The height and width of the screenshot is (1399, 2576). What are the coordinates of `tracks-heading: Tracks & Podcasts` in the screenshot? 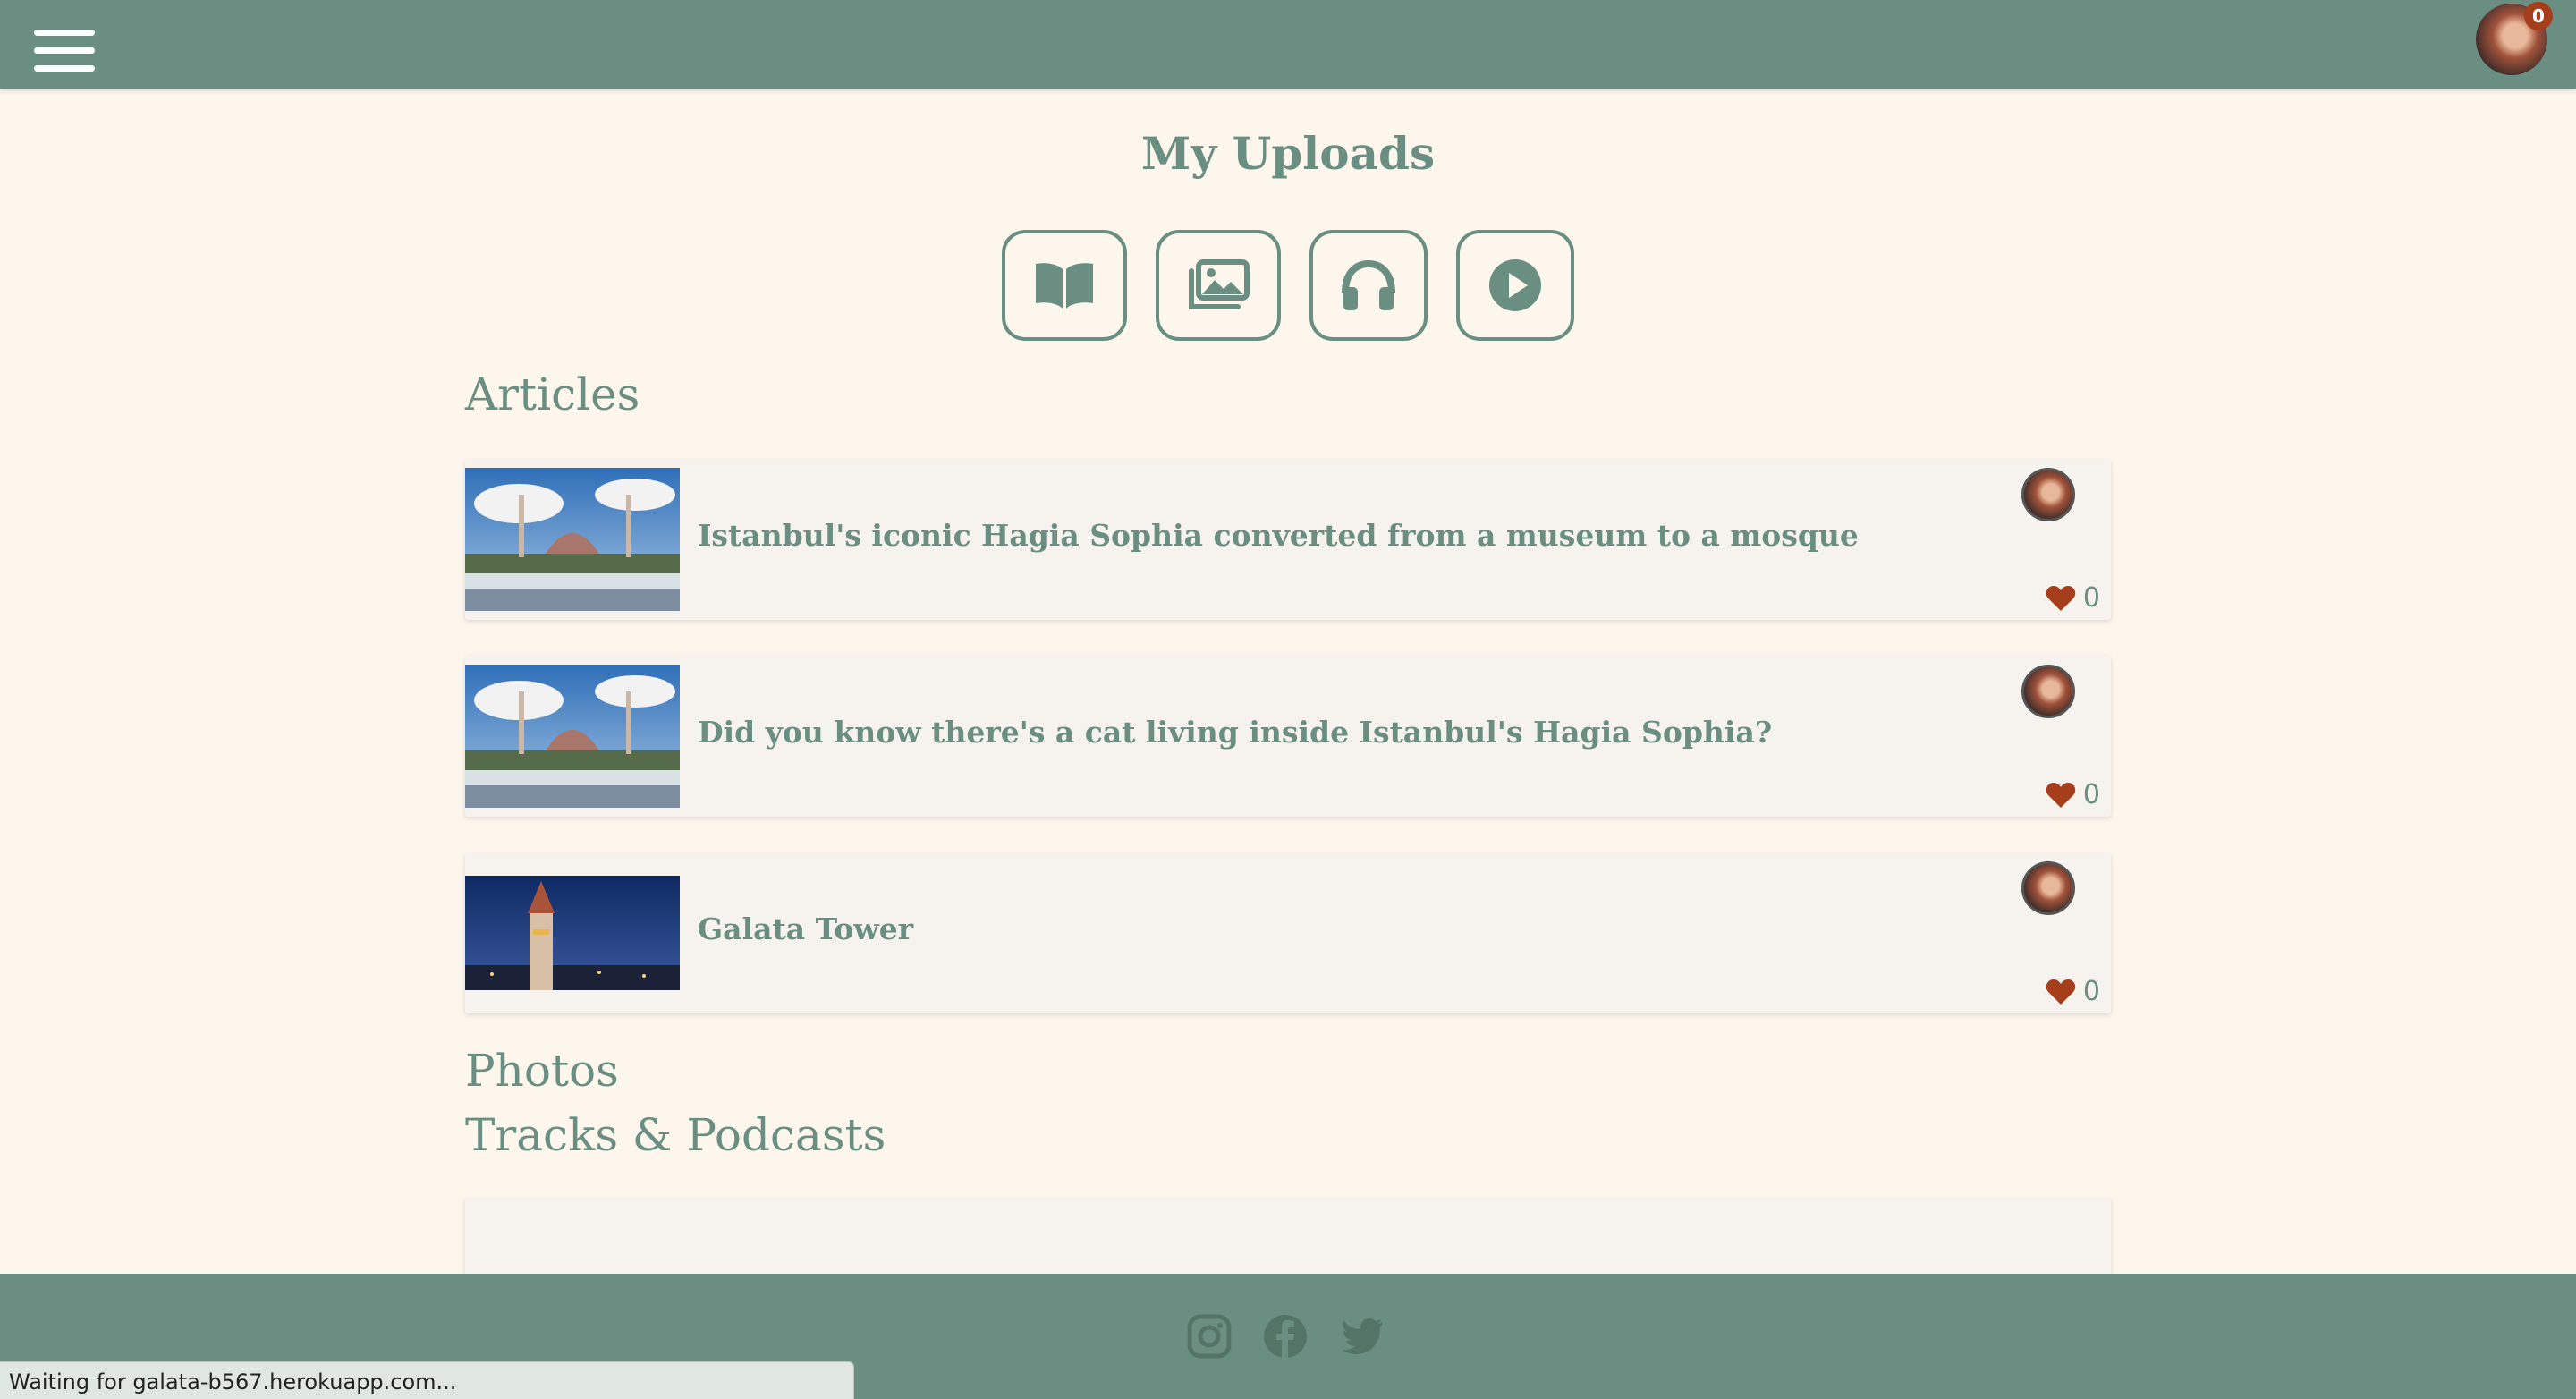 It's located at (675, 1135).